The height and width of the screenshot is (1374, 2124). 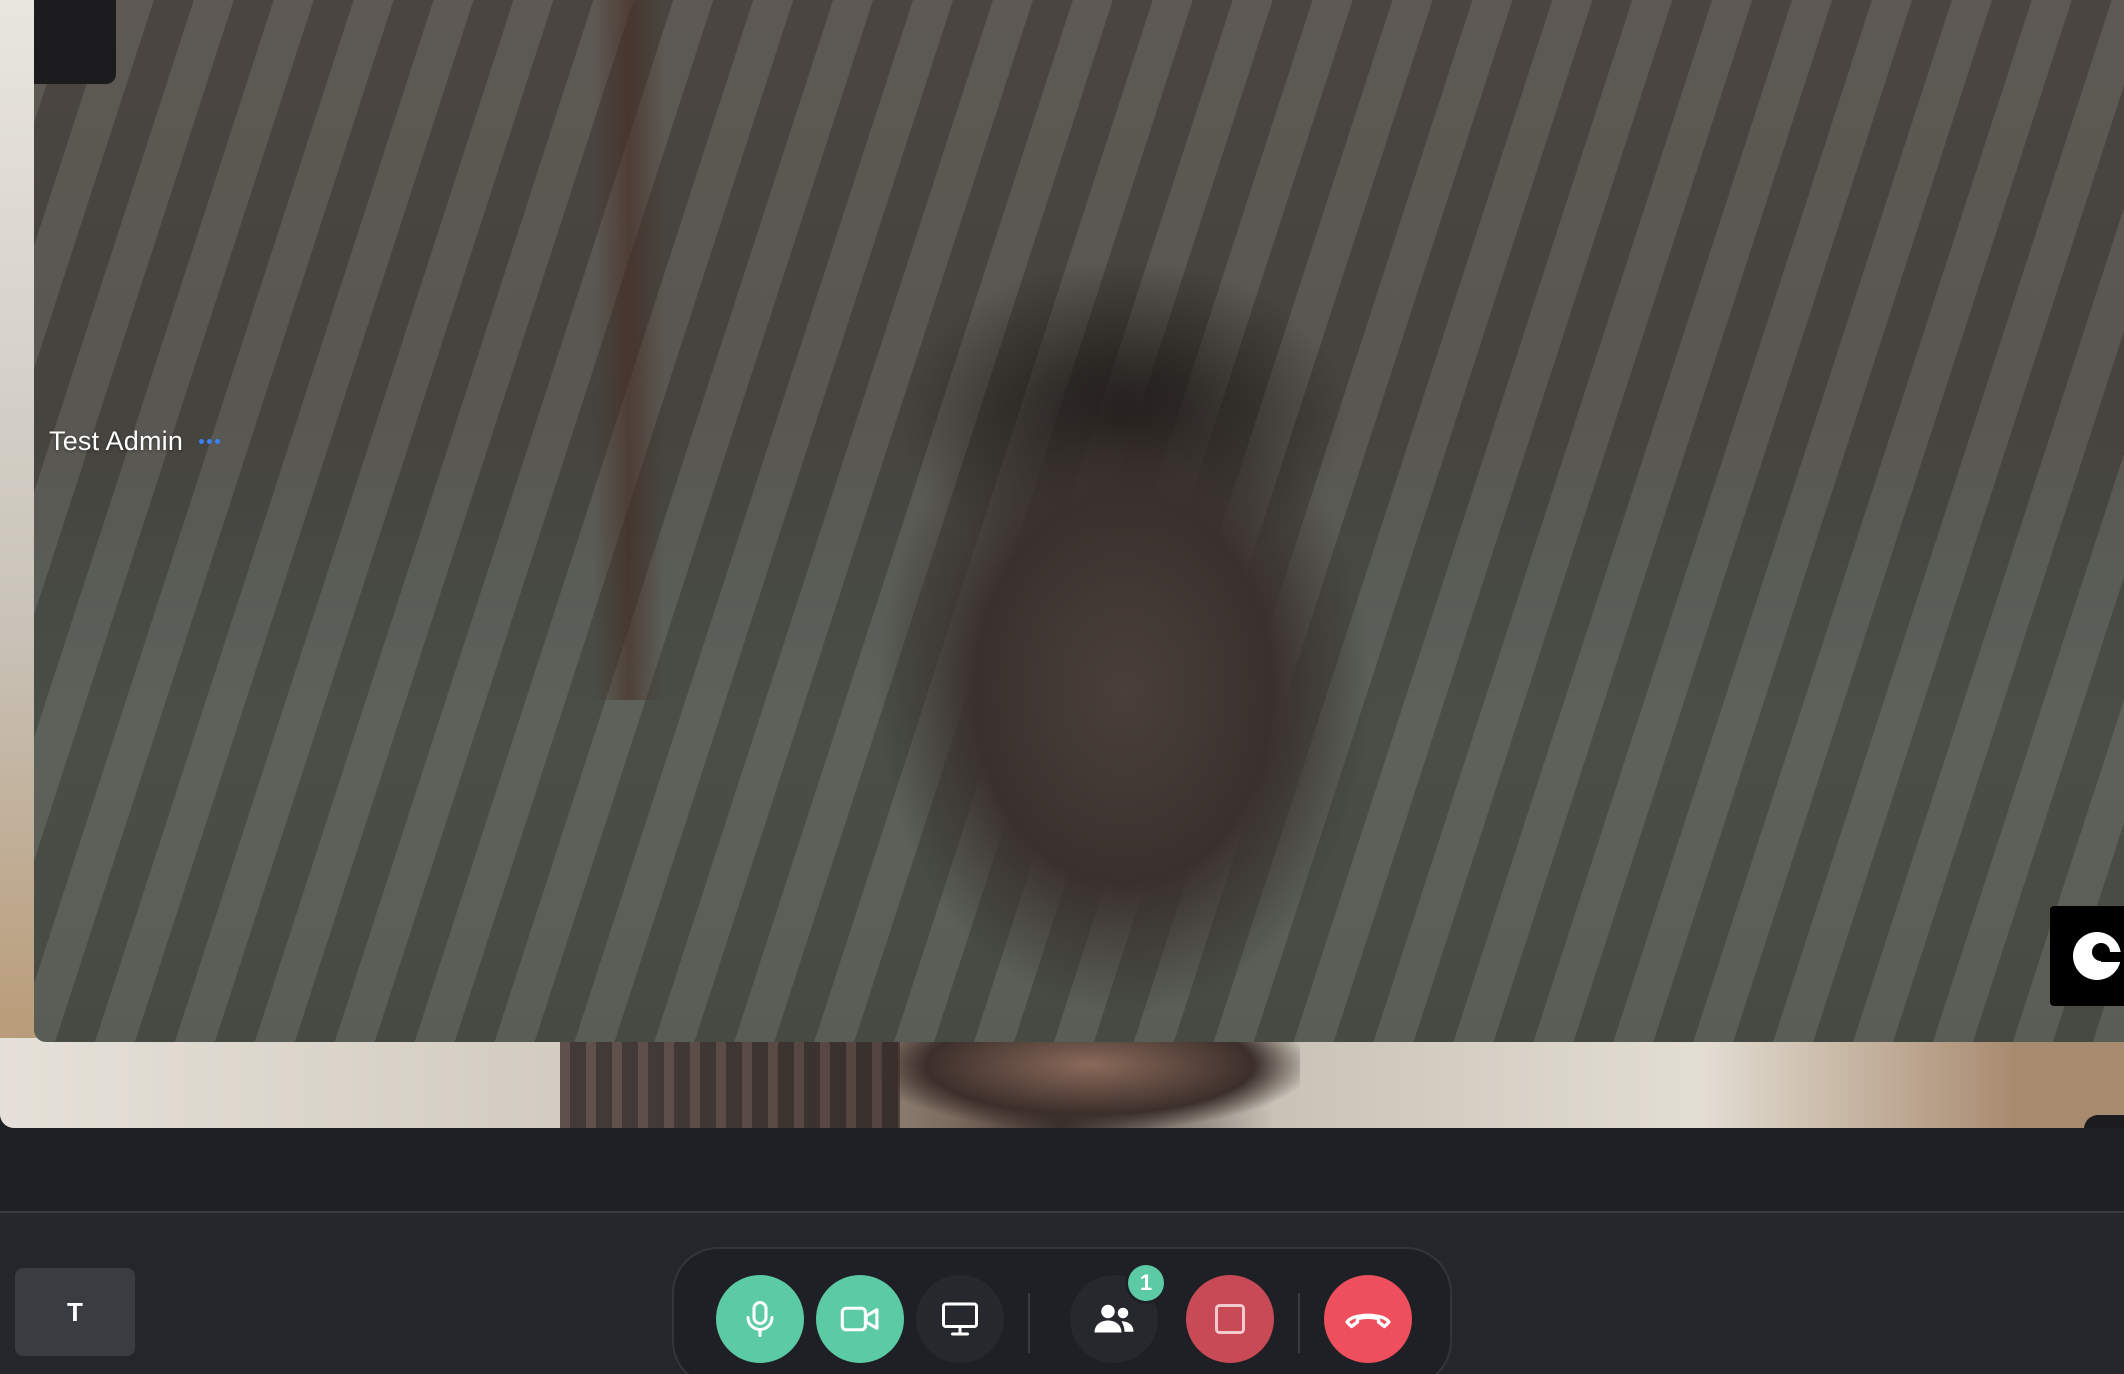 I want to click on background-video-edge, so click(x=18, y=520).